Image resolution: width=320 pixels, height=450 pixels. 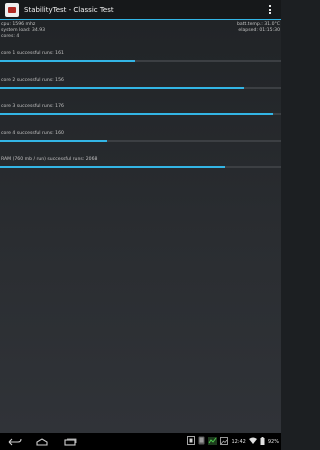 What do you see at coordinates (252, 441) in the screenshot?
I see `wifi-icon` at bounding box center [252, 441].